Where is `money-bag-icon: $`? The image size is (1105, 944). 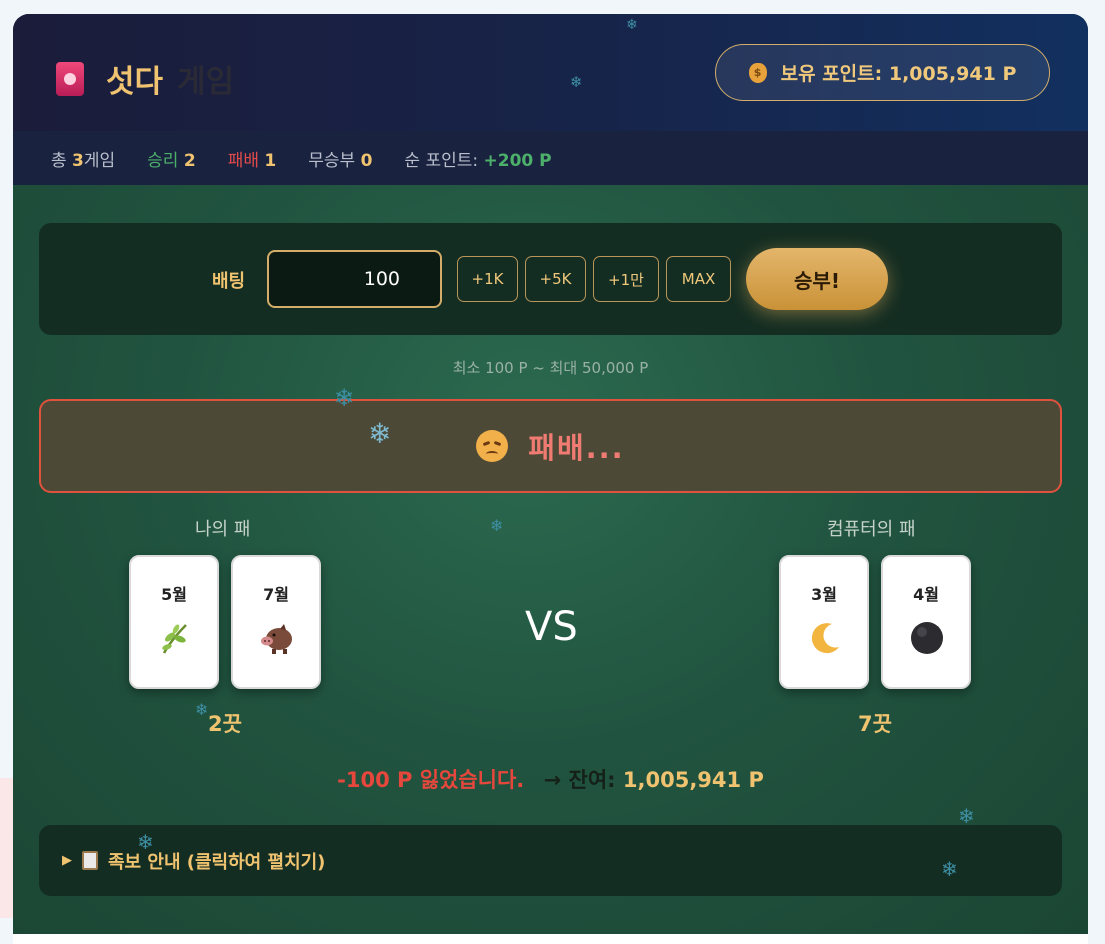
money-bag-icon: $ is located at coordinates (757, 72).